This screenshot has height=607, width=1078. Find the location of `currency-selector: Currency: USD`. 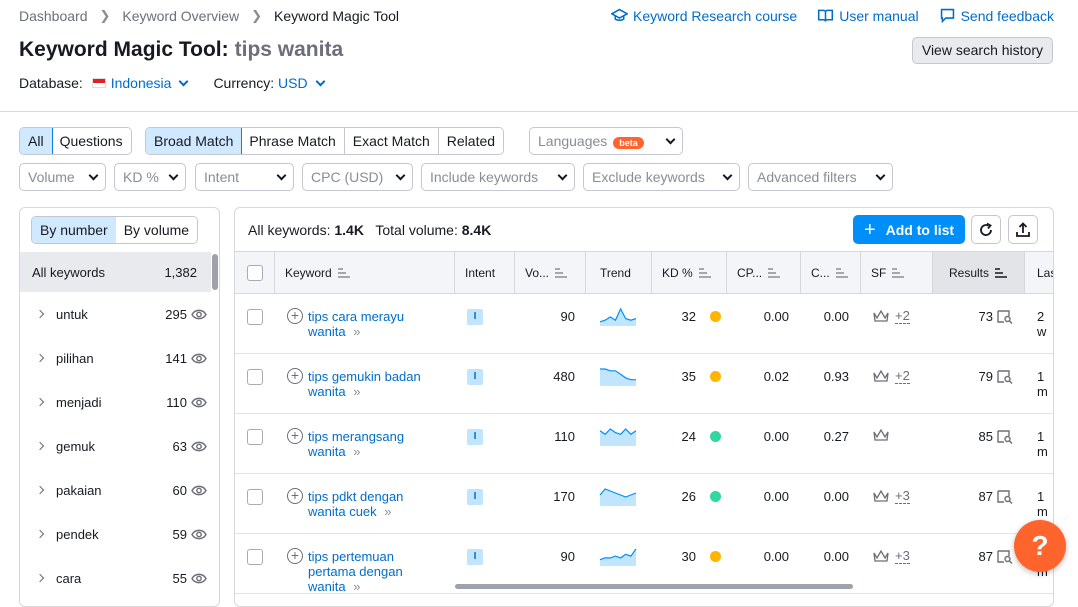

currency-selector: Currency: USD is located at coordinates (269, 83).